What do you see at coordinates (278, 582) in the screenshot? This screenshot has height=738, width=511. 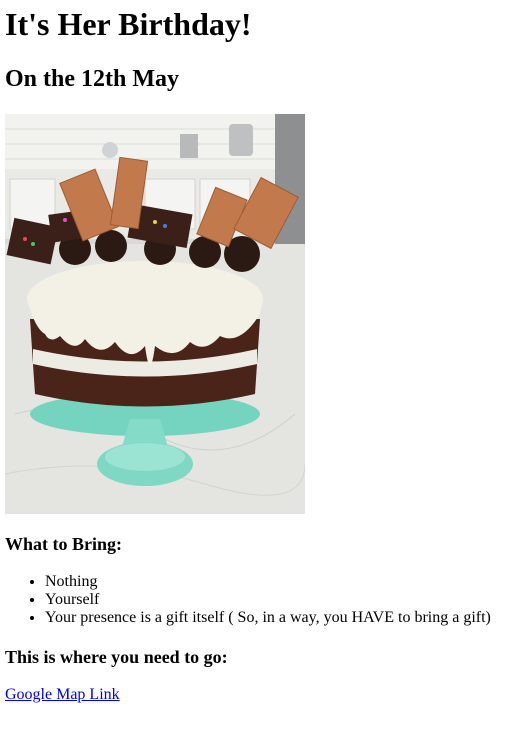 I see `list-item: Nothing` at bounding box center [278, 582].